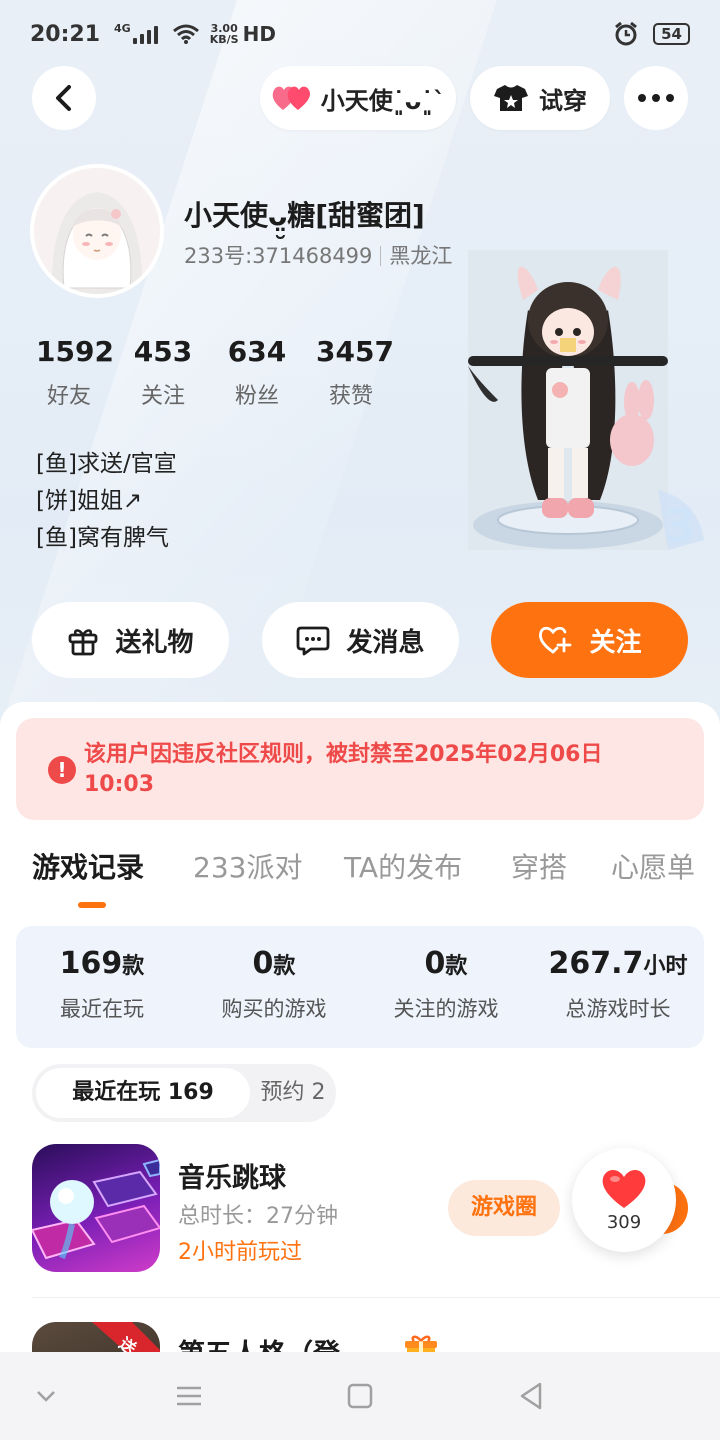 The width and height of the screenshot is (720, 1440). I want to click on follow-label: 关注, so click(615, 642).